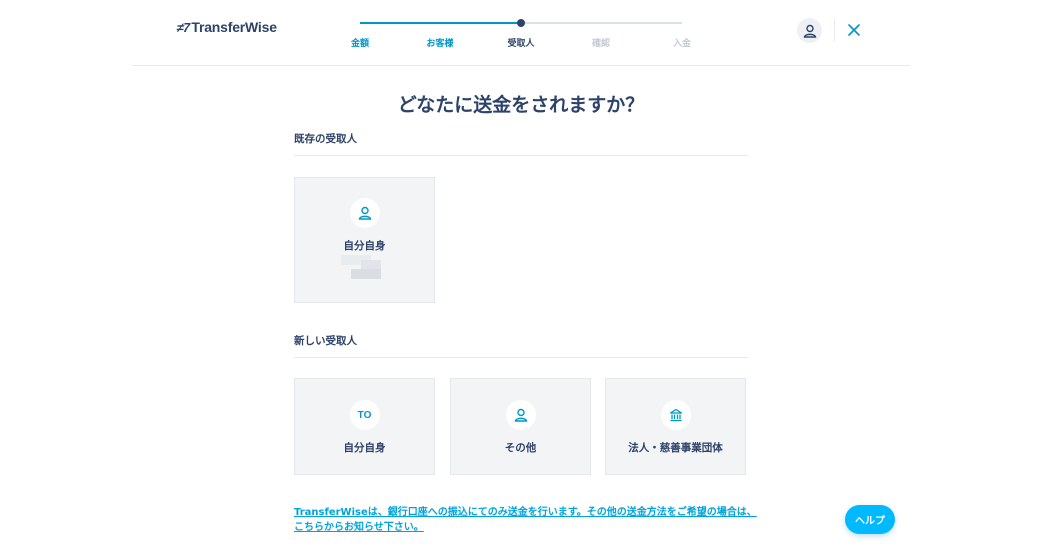 This screenshot has height=550, width=1042. I want to click on step-recipient: 受取人, so click(520, 42).